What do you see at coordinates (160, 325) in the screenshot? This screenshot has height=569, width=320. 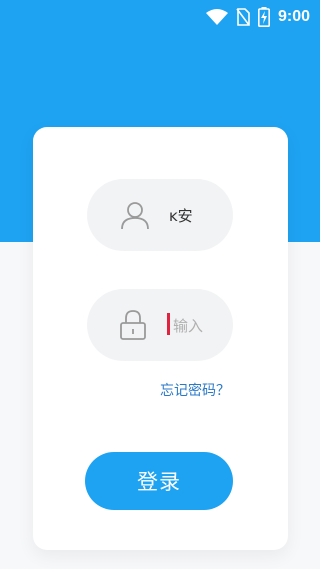 I see `password-field: 输入` at bounding box center [160, 325].